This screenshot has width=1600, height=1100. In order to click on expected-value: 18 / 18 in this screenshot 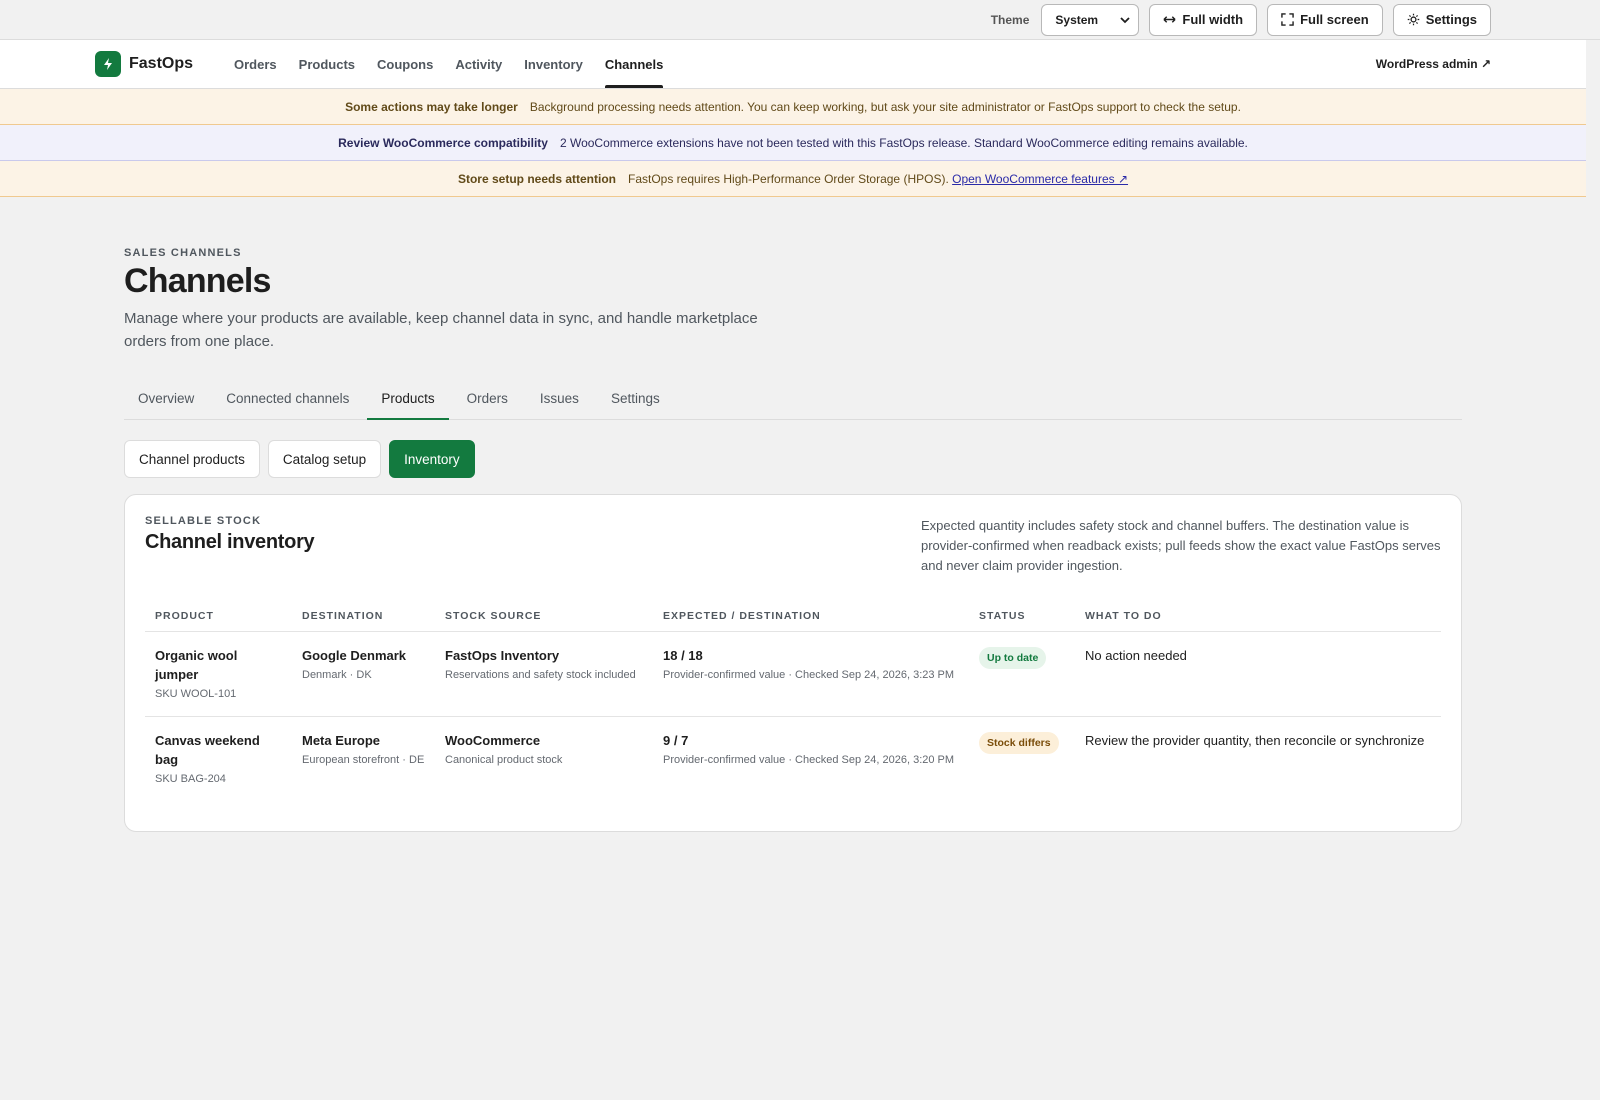, I will do `click(683, 655)`.